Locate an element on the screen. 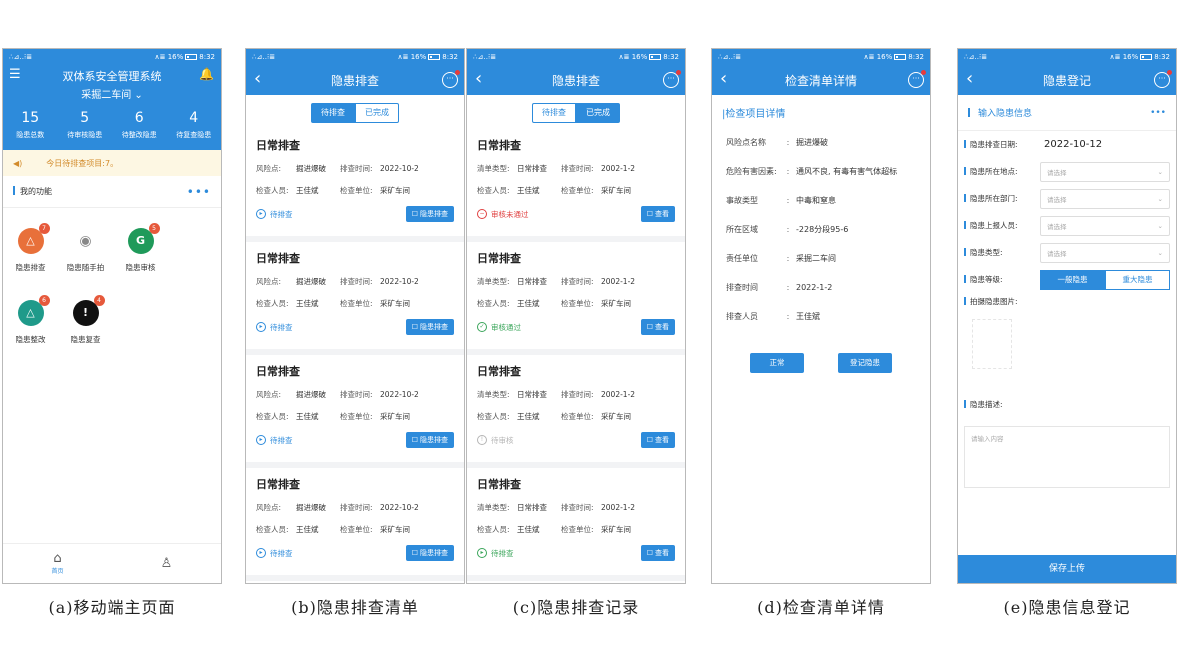 This screenshot has width=1200, height=660. workshop-selector: 采掘二车间 ⌄ is located at coordinates (112, 96).